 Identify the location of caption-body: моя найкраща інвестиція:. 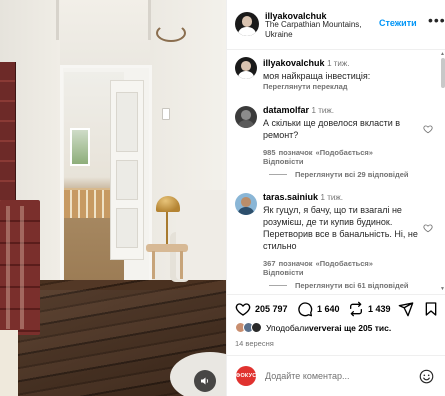
(317, 76).